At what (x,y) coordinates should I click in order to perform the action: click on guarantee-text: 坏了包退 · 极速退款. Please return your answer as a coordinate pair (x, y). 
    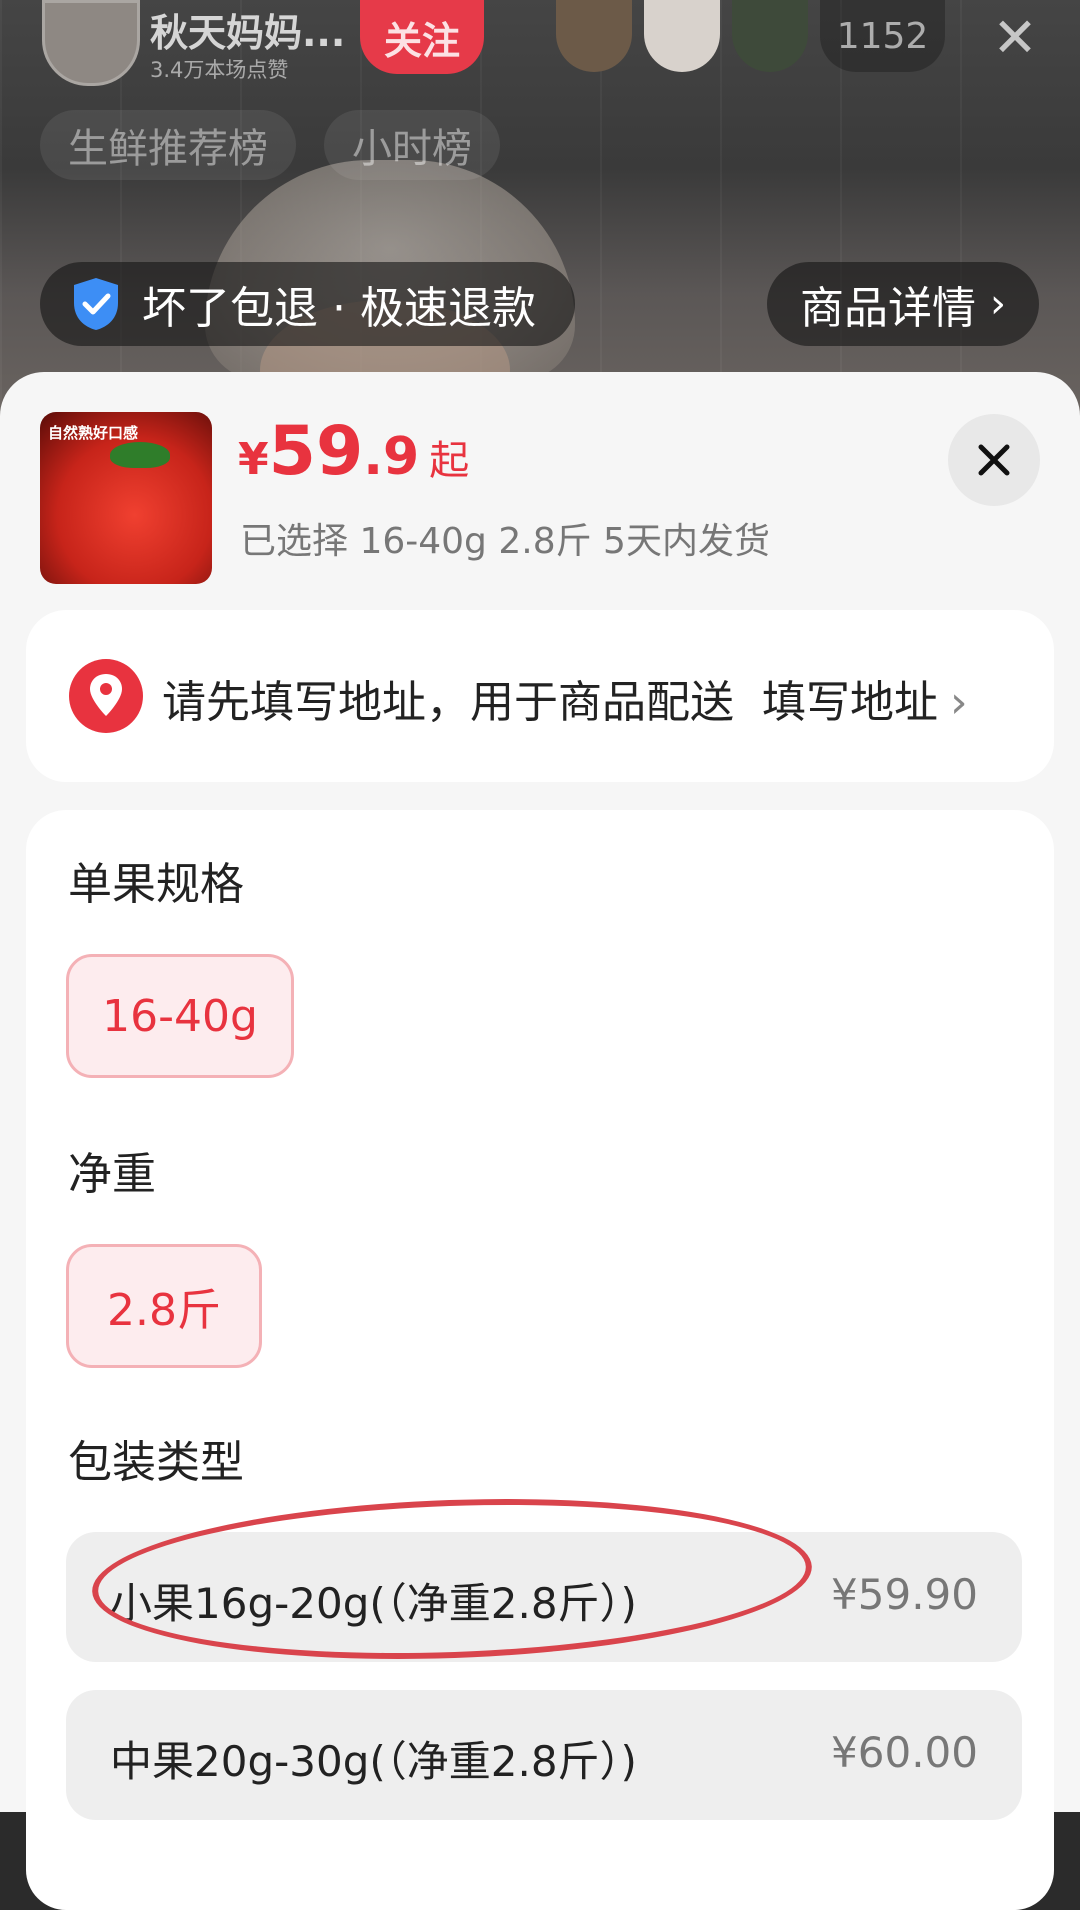
    Looking at the image, I should click on (339, 308).